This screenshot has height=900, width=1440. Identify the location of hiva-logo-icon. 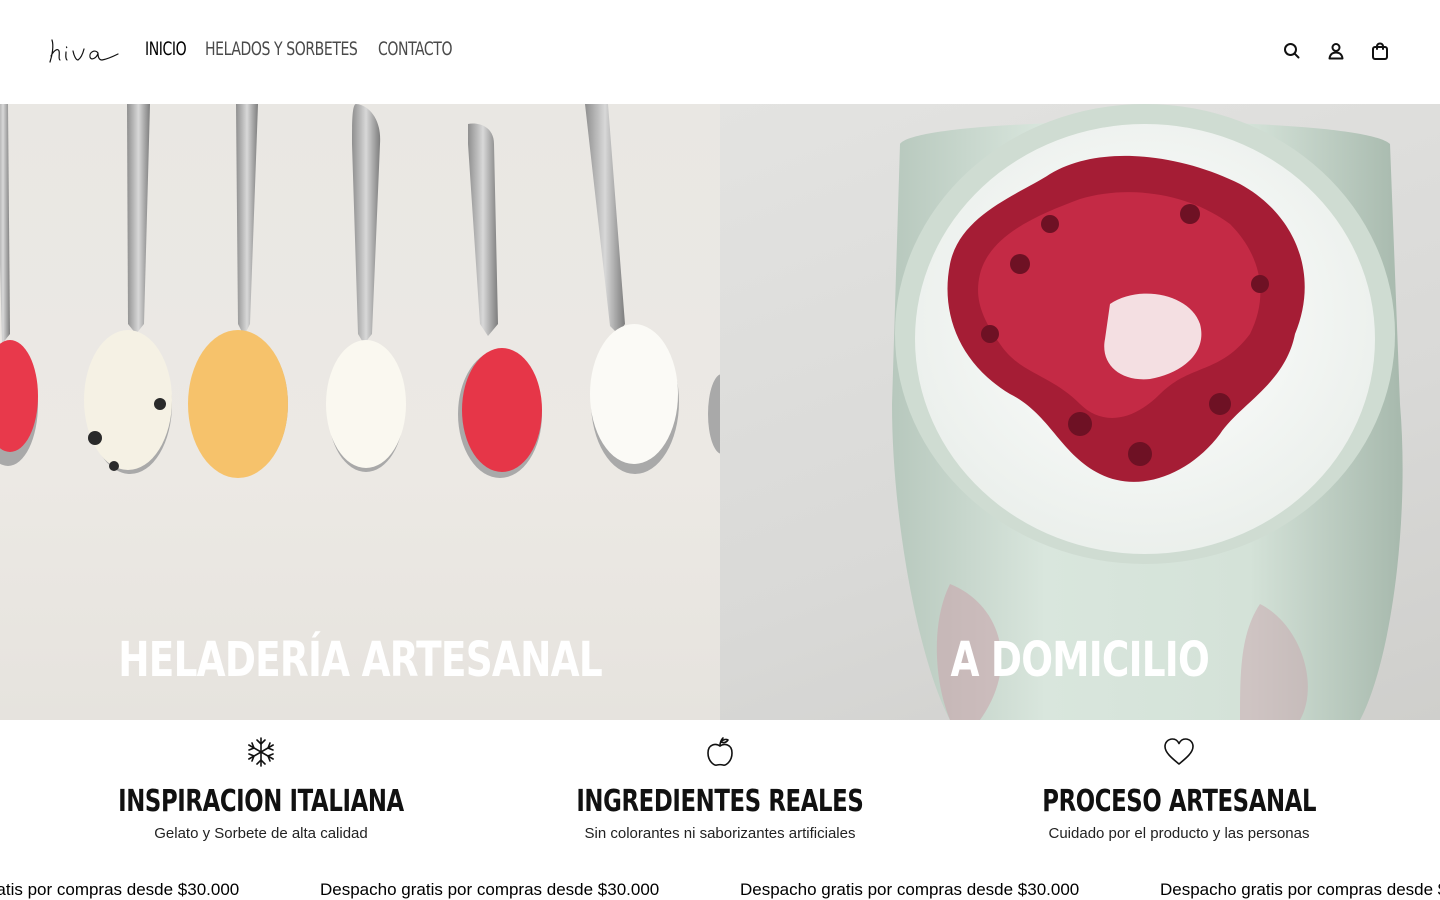
(84, 51).